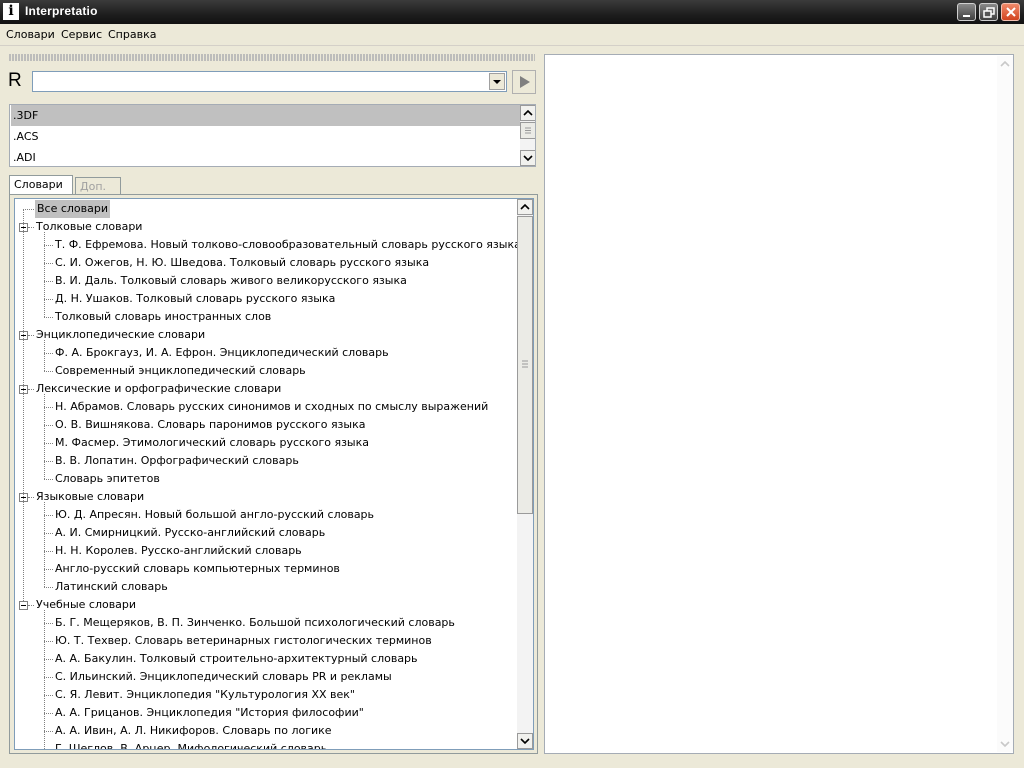 This screenshot has width=1024, height=768. What do you see at coordinates (11, 11) in the screenshot?
I see `app-icon: i` at bounding box center [11, 11].